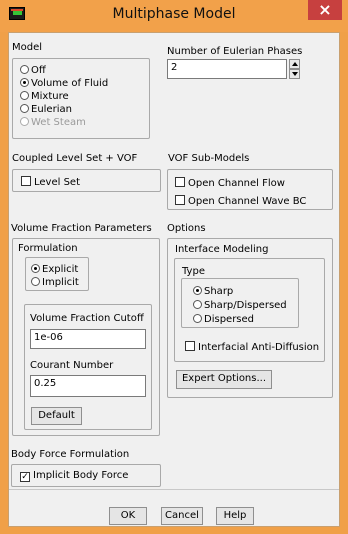 The height and width of the screenshot is (534, 348). Describe the element at coordinates (27, 47) in the screenshot. I see `model-label: Model` at that location.